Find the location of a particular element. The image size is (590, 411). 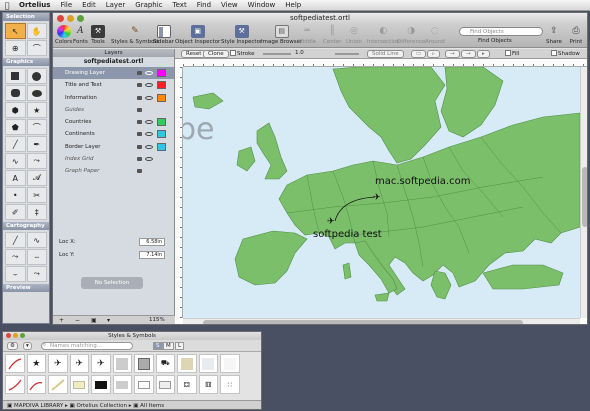

symbol-cell: ⚅ is located at coordinates (208, 384).